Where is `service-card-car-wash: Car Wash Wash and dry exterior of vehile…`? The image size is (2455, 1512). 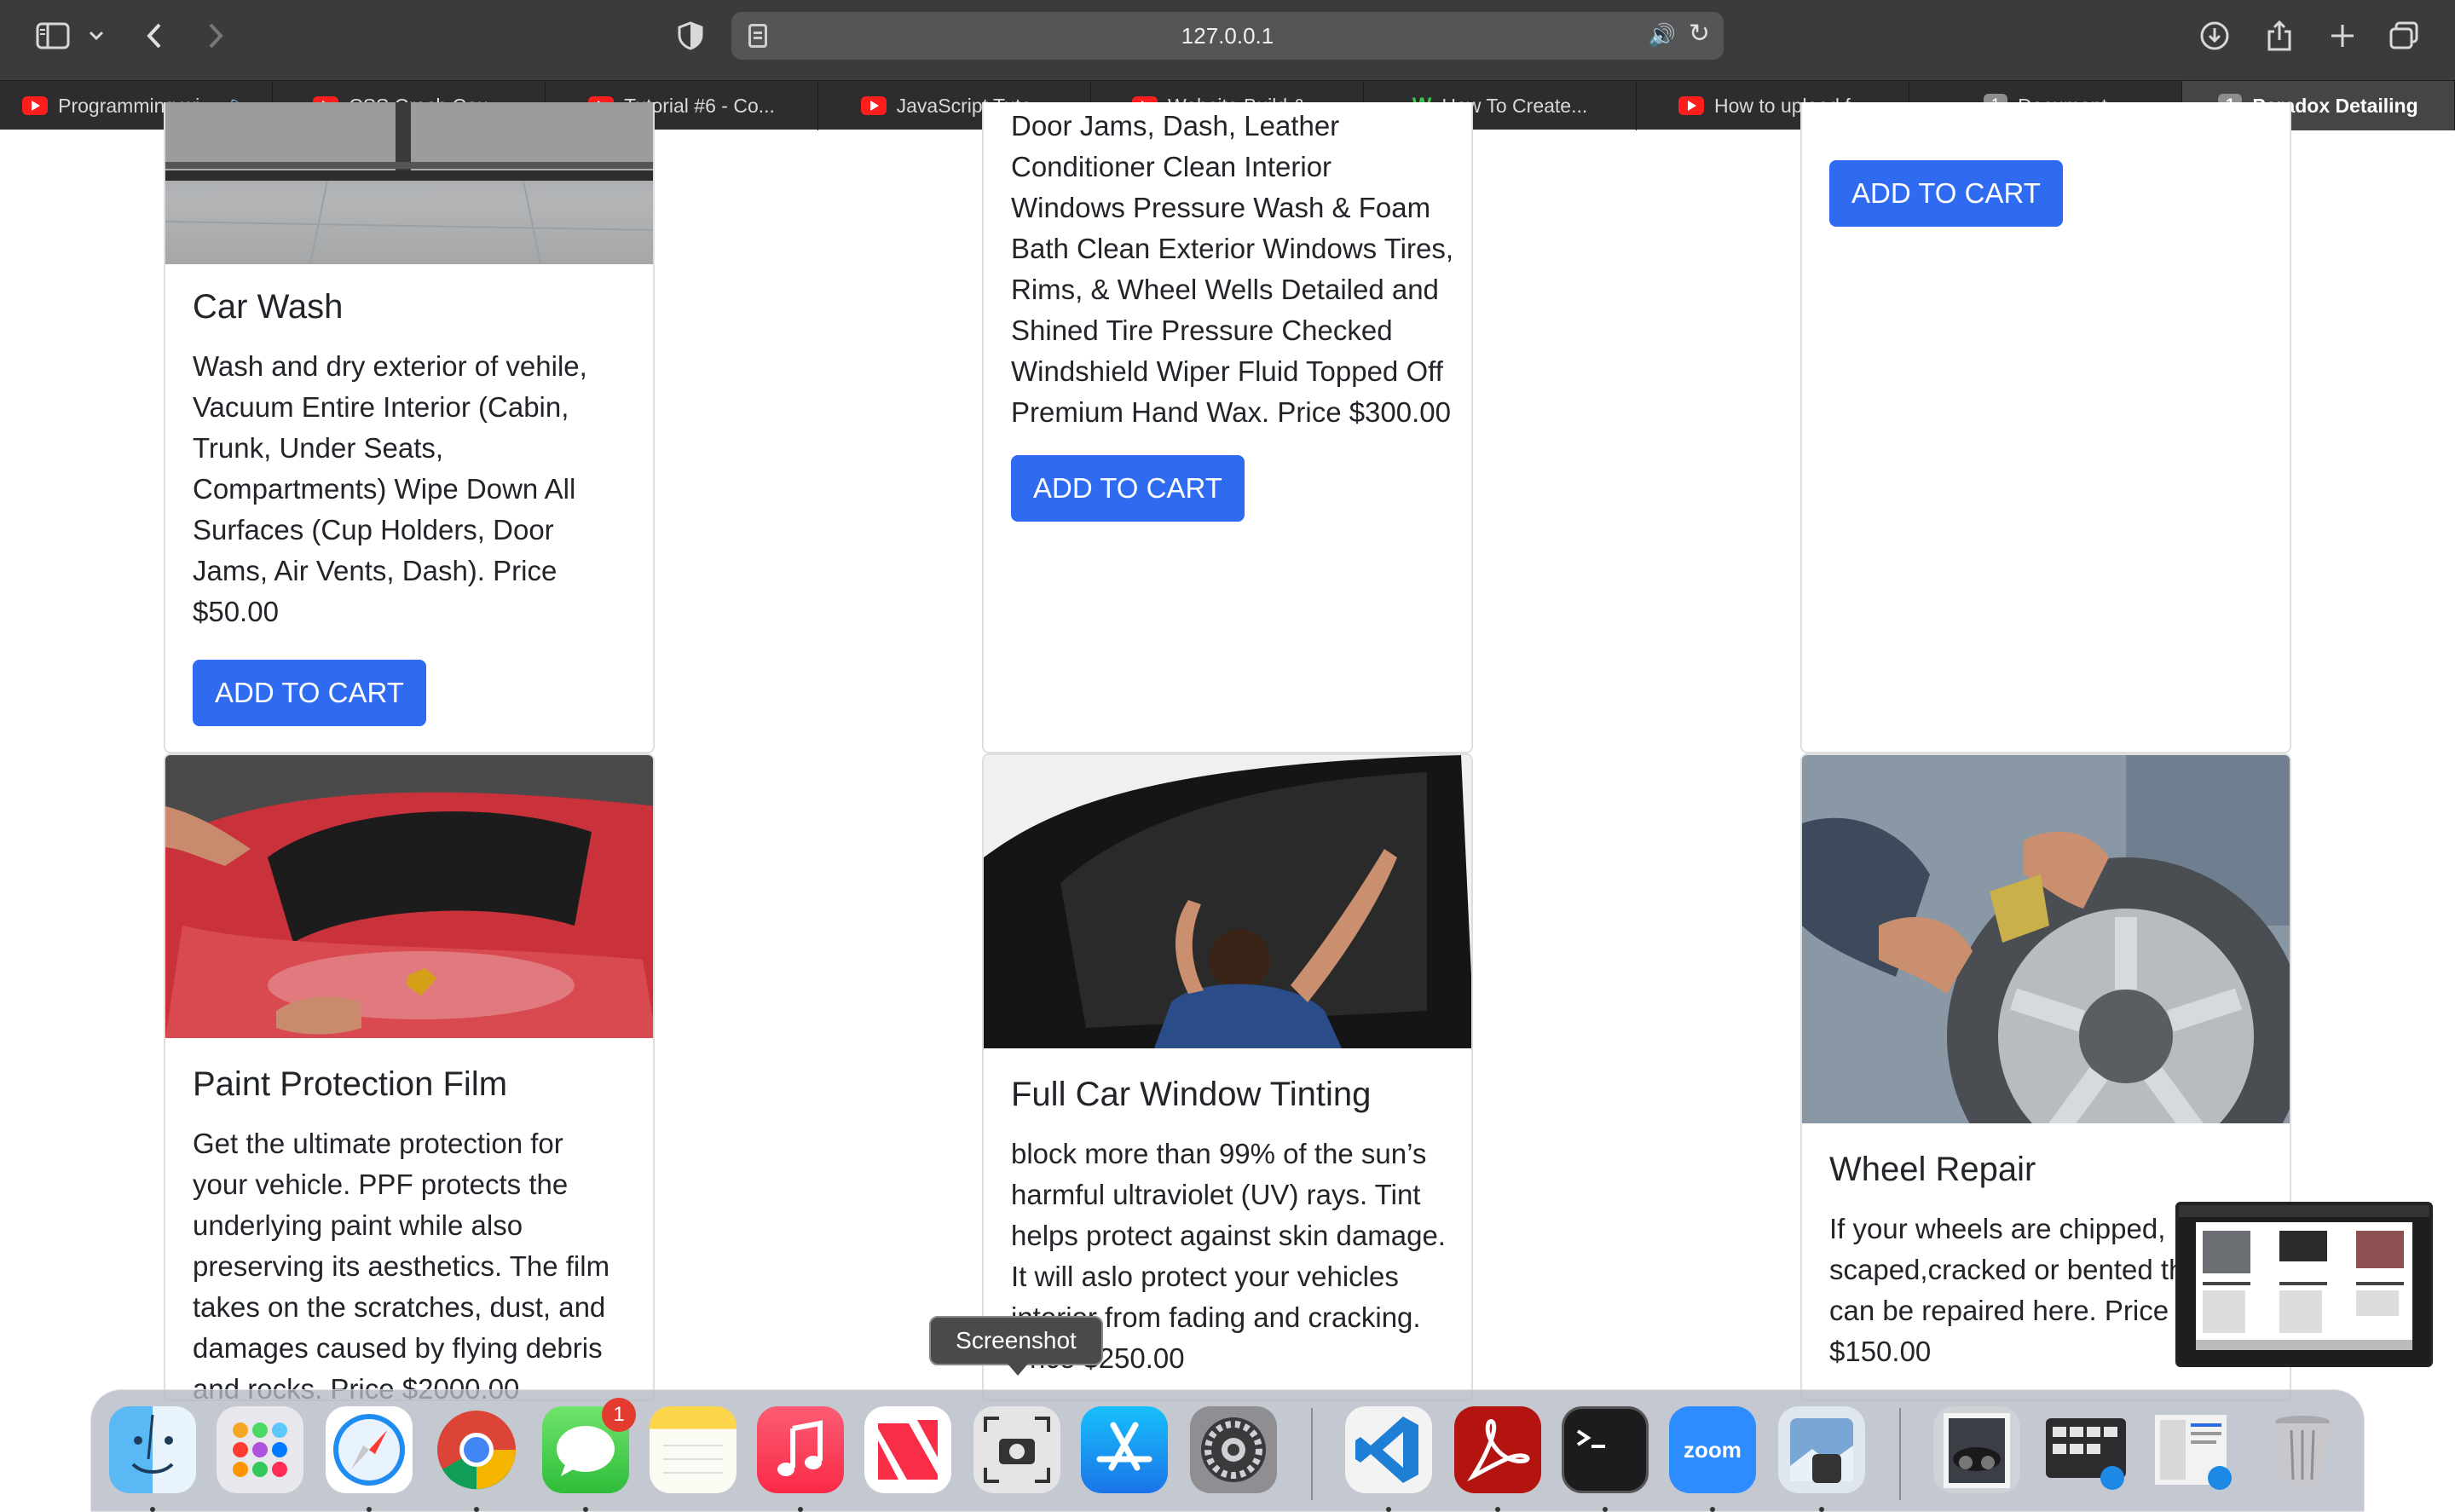
service-card-car-wash: Car Wash Wash and dry exterior of vehile… is located at coordinates (409, 427).